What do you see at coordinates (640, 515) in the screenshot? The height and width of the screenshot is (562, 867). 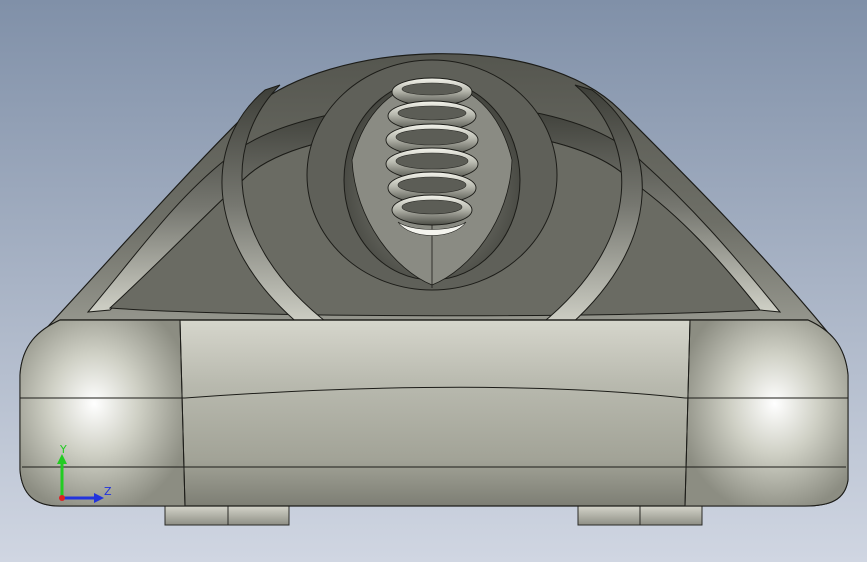 I see `mount-foot-right` at bounding box center [640, 515].